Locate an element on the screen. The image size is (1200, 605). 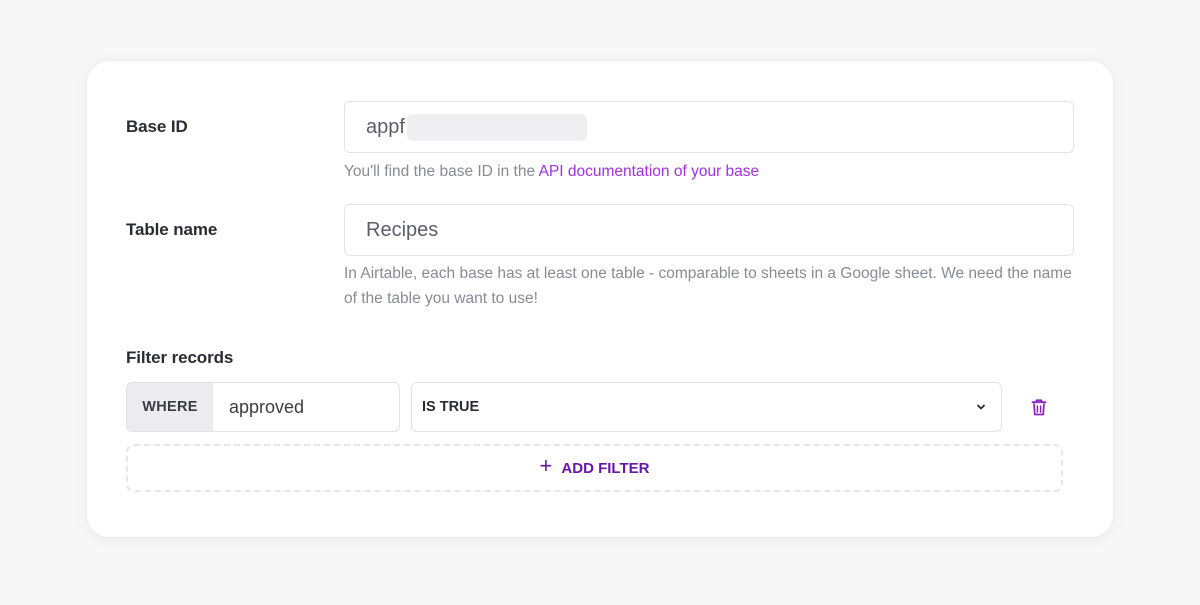
filter-condition-value: IS TRUE is located at coordinates (451, 407).